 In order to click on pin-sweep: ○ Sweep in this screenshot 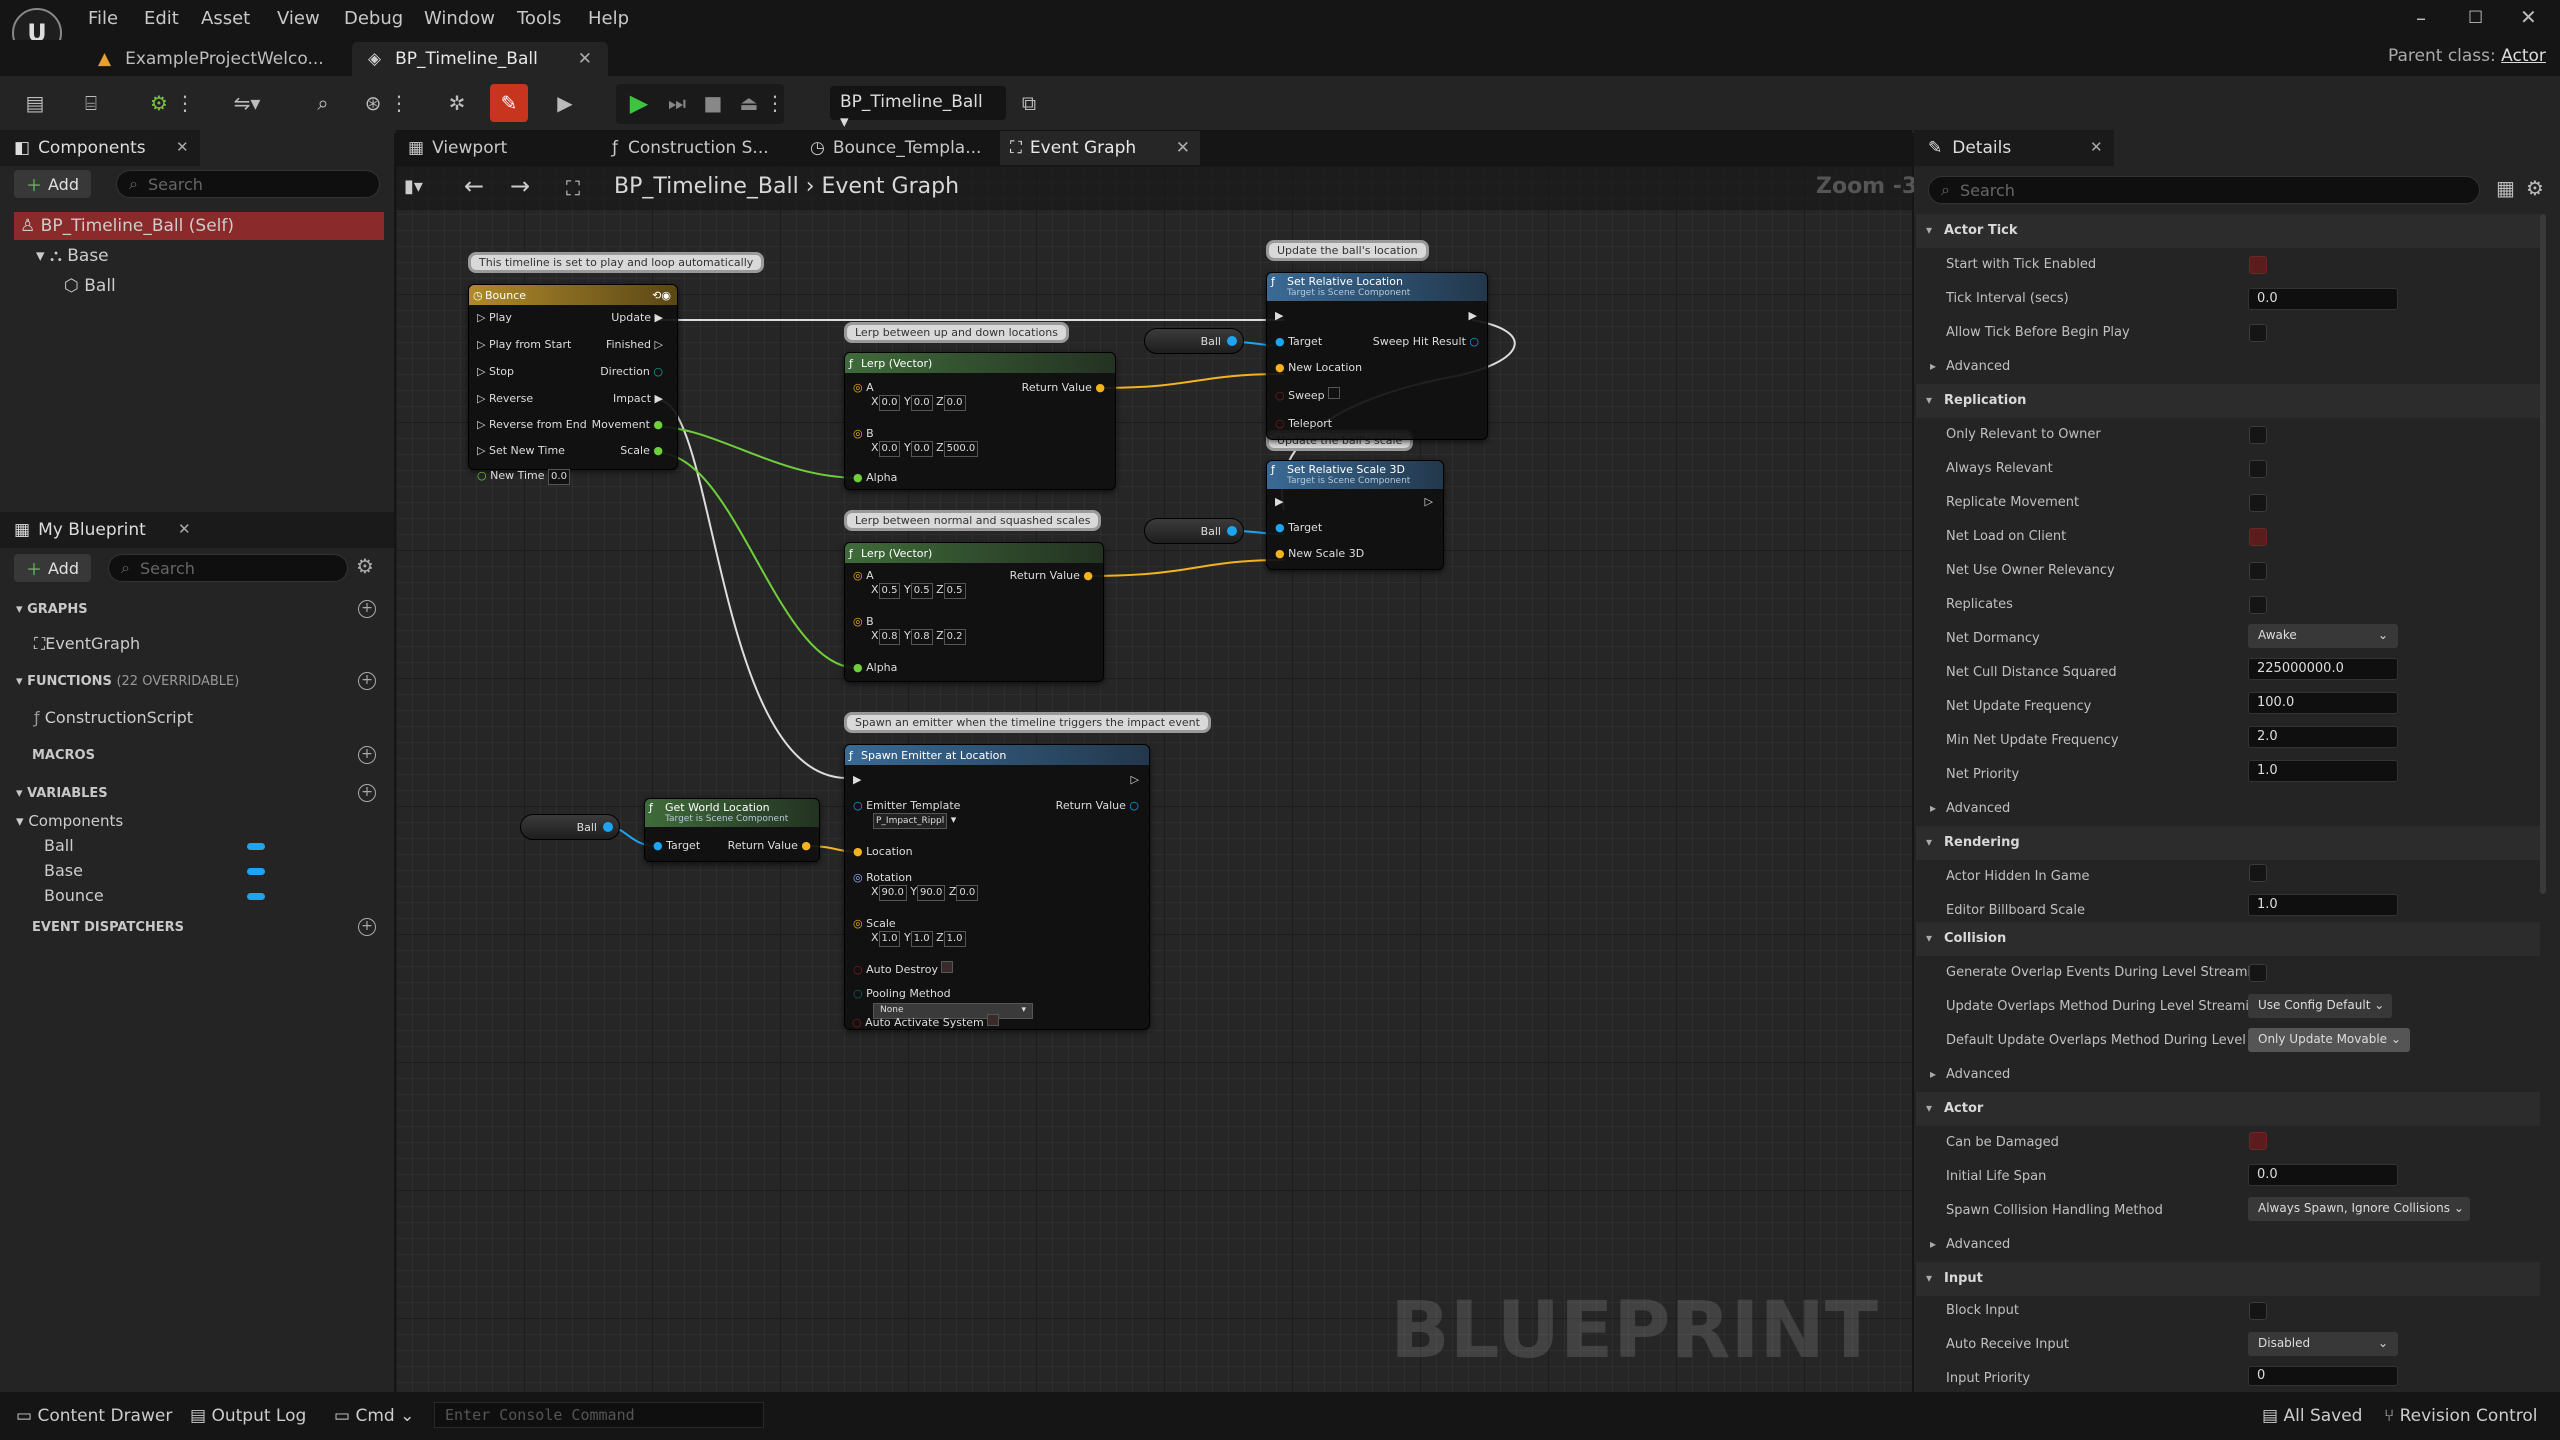, I will do `click(1308, 394)`.